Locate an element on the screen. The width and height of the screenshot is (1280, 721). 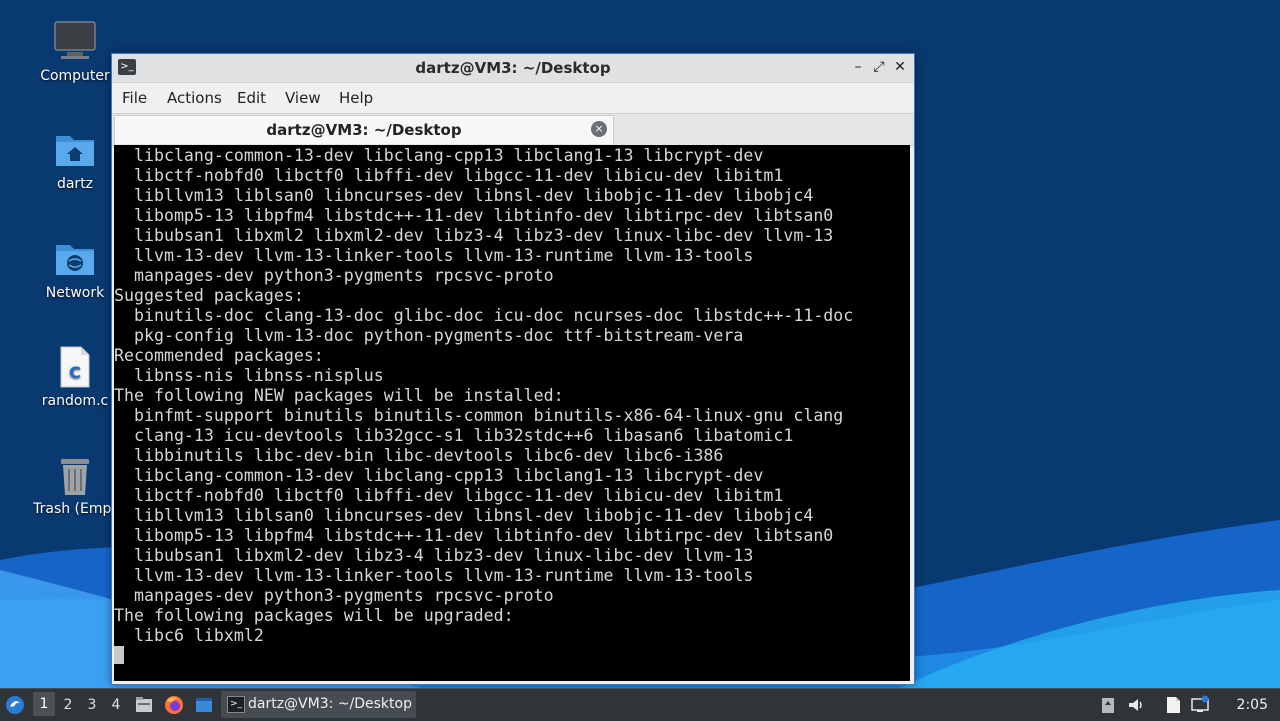
menu-actions: Actions is located at coordinates (194, 98).